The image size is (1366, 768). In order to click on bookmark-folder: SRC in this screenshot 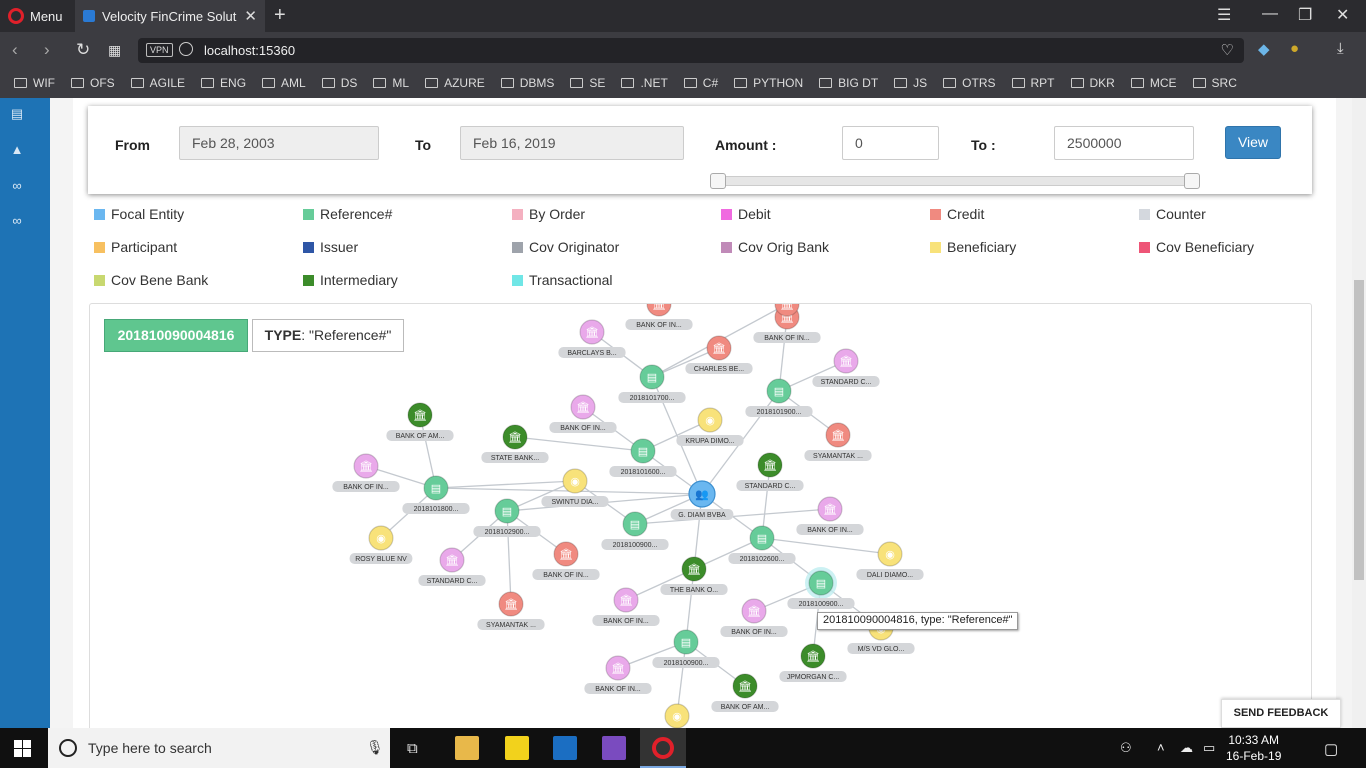, I will do `click(1214, 83)`.